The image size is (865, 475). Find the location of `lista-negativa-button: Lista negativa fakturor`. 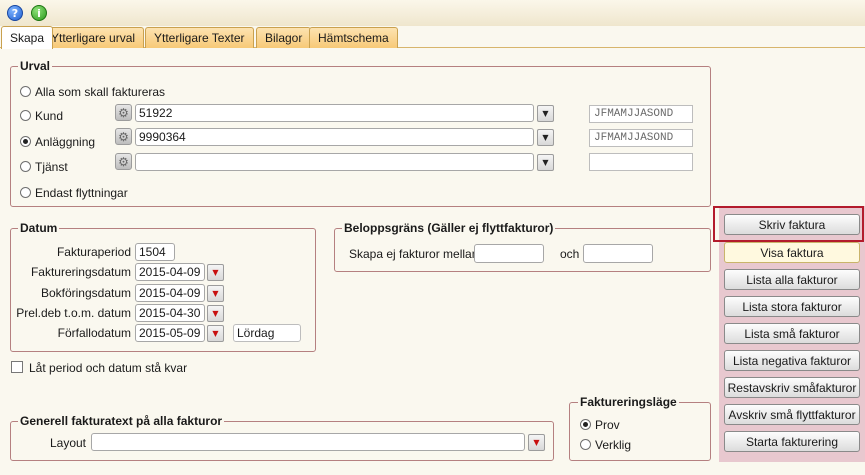

lista-negativa-button: Lista negativa fakturor is located at coordinates (792, 360).